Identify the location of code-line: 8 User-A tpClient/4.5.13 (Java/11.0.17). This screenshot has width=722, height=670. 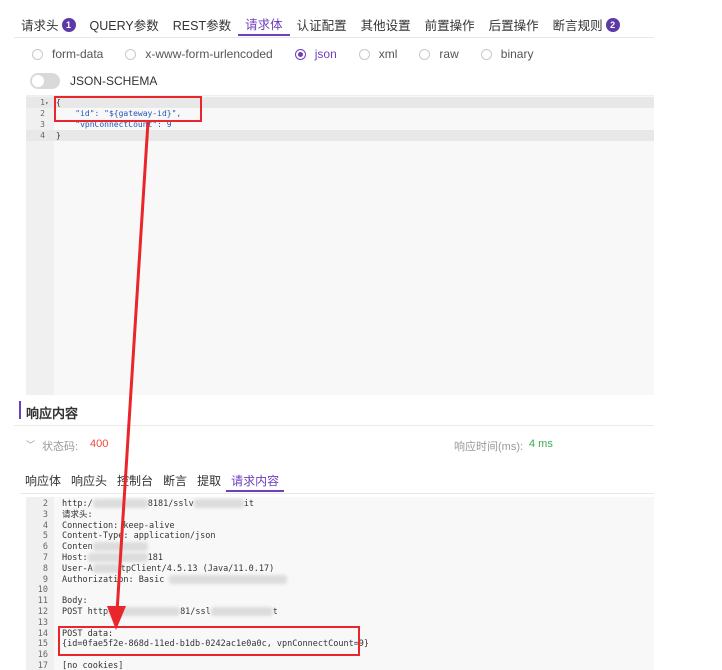
(340, 569).